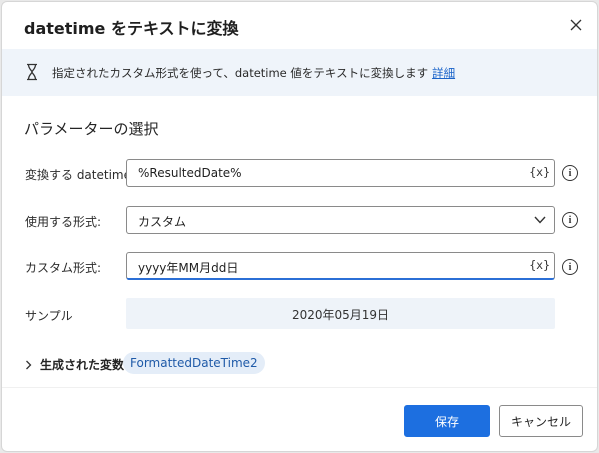 Image resolution: width=599 pixels, height=453 pixels. What do you see at coordinates (570, 220) in the screenshot?
I see `format-help-icon: i` at bounding box center [570, 220].